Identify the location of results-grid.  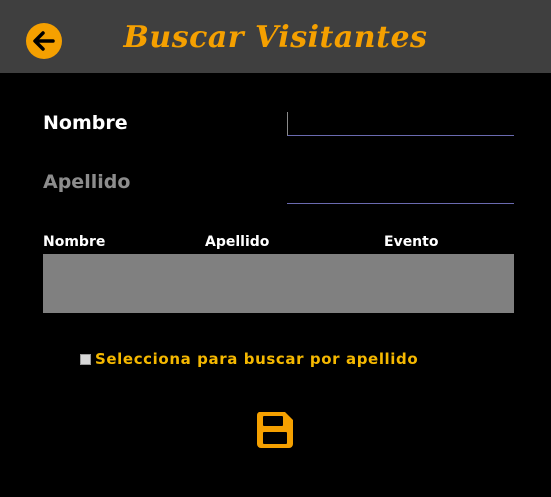
(278, 283).